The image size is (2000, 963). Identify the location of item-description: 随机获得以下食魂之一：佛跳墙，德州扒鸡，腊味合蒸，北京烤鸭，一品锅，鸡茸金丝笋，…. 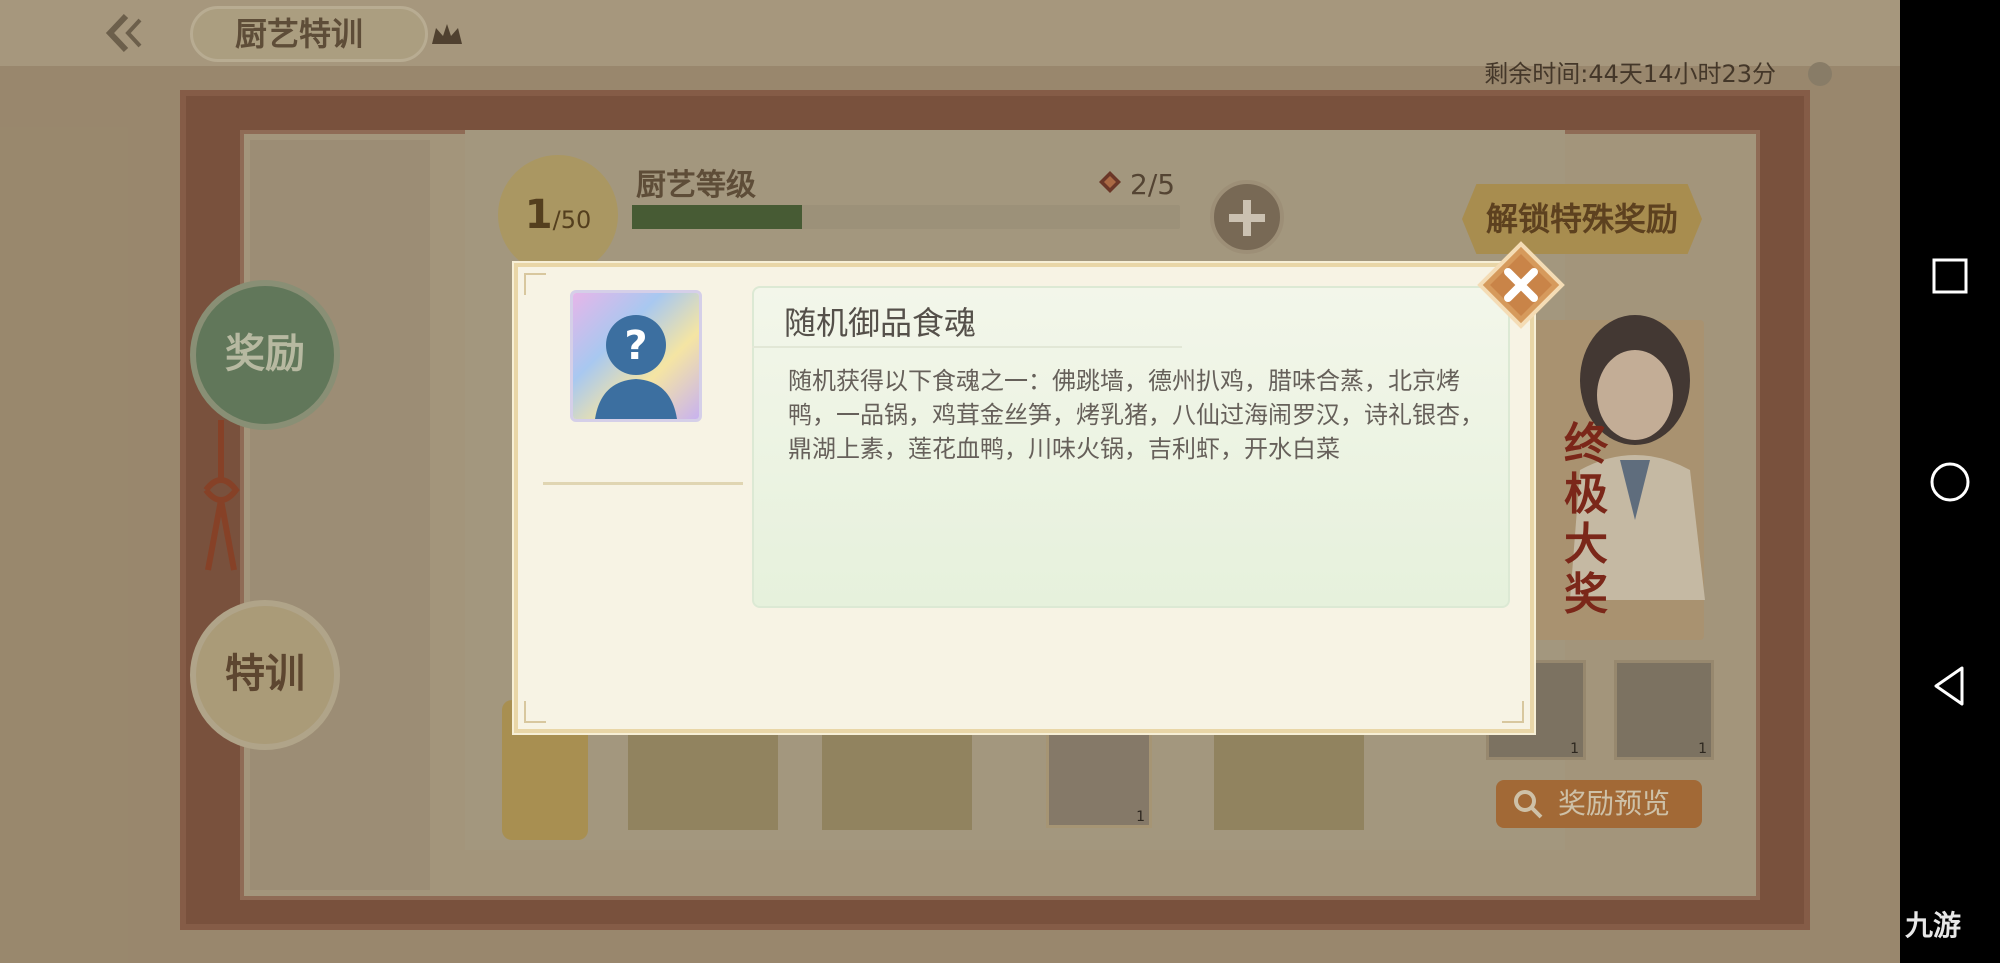
(1136, 415).